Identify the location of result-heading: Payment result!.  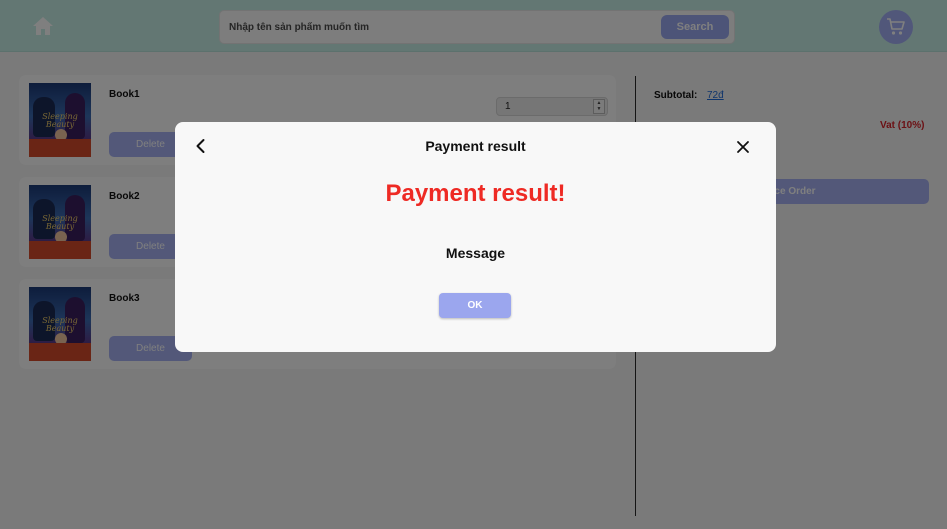
(475, 193).